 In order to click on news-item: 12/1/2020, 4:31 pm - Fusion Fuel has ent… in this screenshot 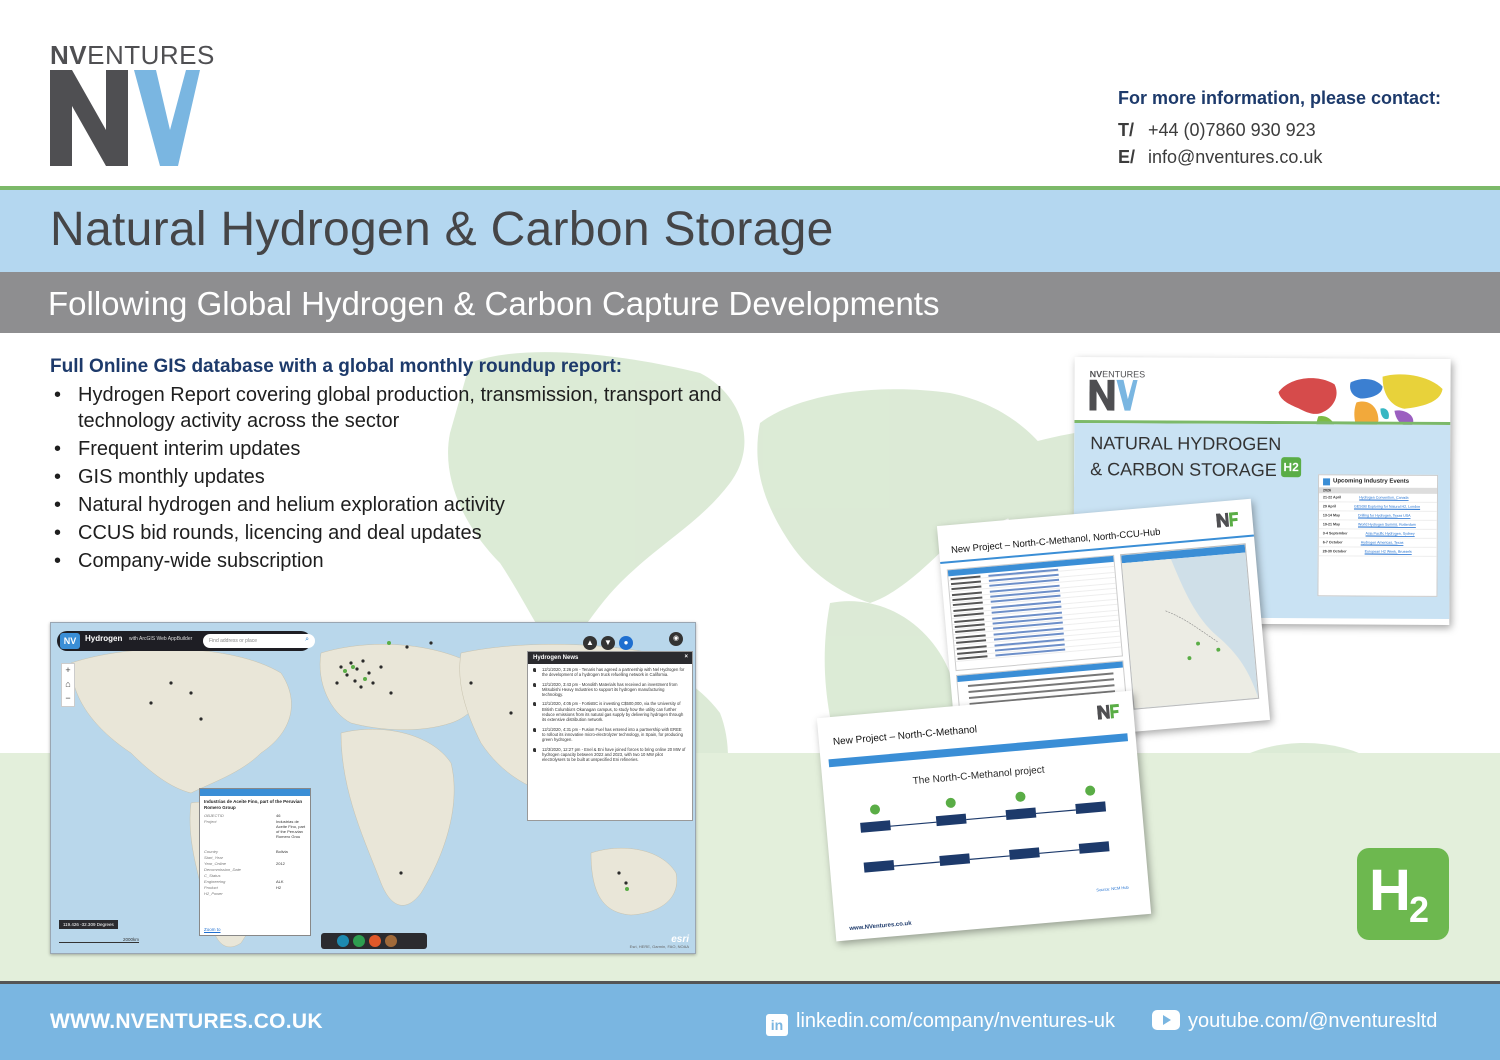, I will do `click(609, 735)`.